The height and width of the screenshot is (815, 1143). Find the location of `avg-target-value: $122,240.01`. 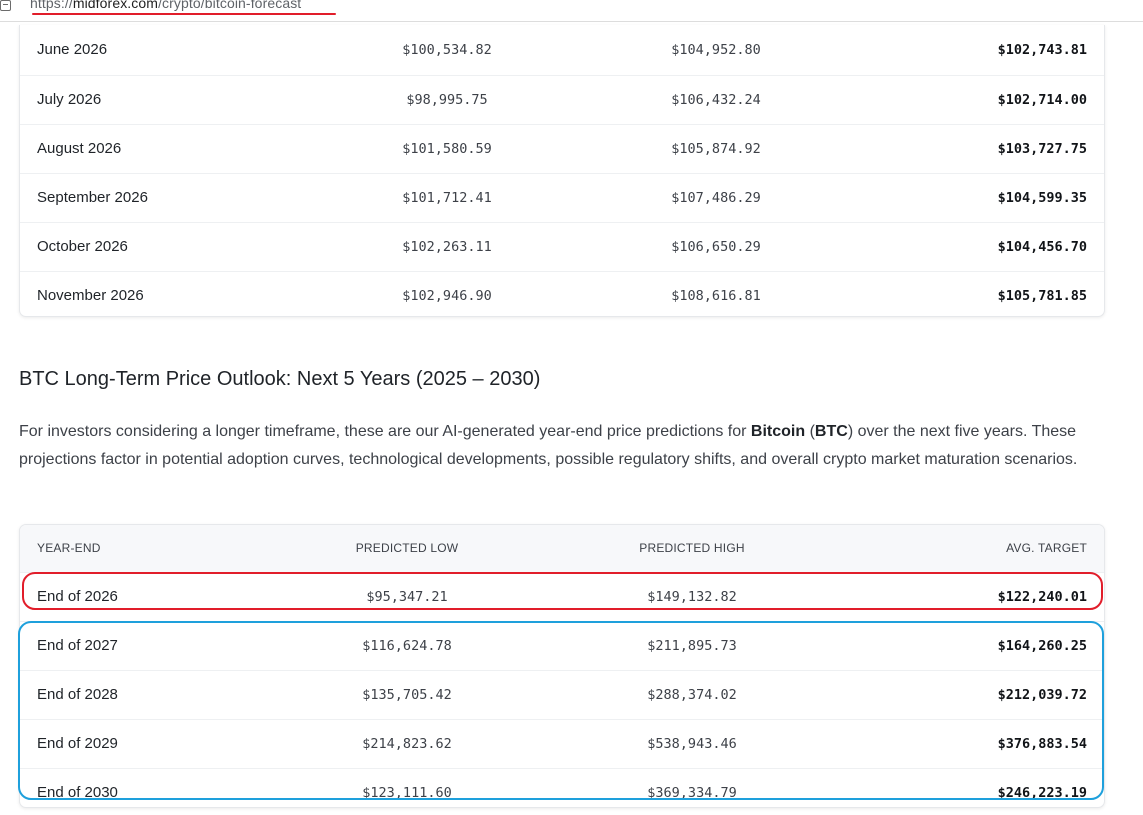

avg-target-value: $122,240.01 is located at coordinates (1042, 597).